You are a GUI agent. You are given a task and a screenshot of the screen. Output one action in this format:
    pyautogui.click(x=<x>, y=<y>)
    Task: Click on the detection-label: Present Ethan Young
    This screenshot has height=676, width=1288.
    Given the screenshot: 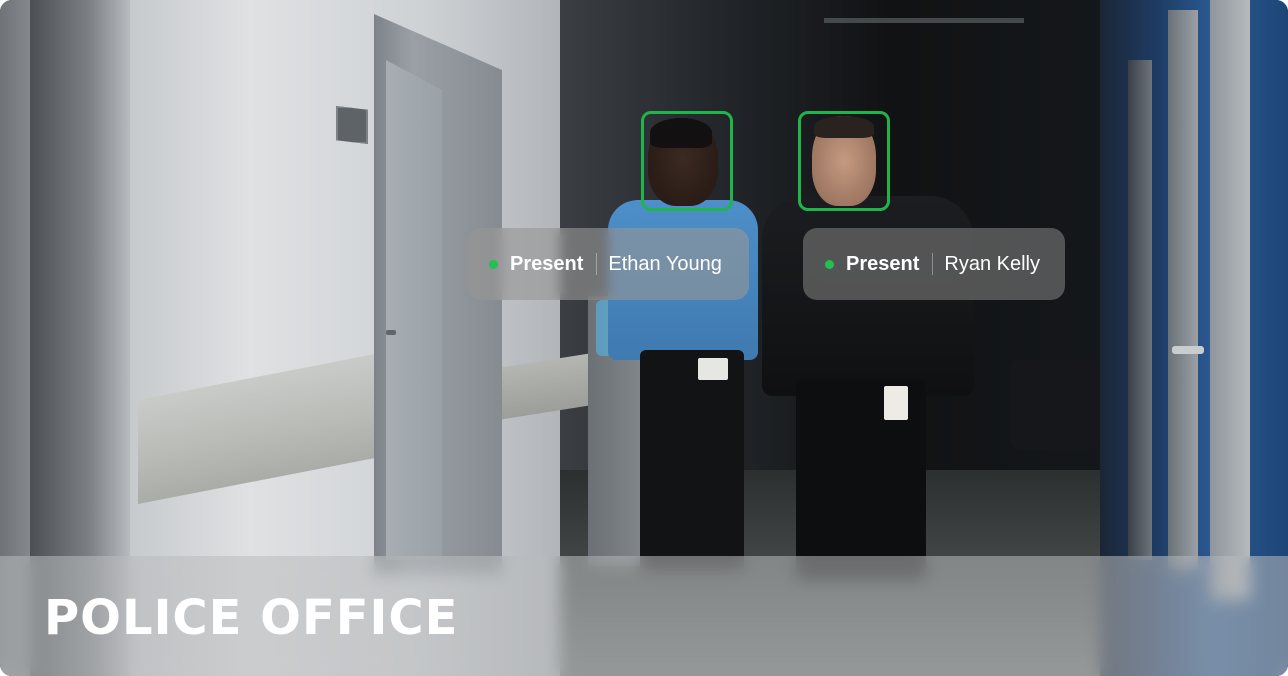 What is the action you would take?
    pyautogui.click(x=608, y=264)
    